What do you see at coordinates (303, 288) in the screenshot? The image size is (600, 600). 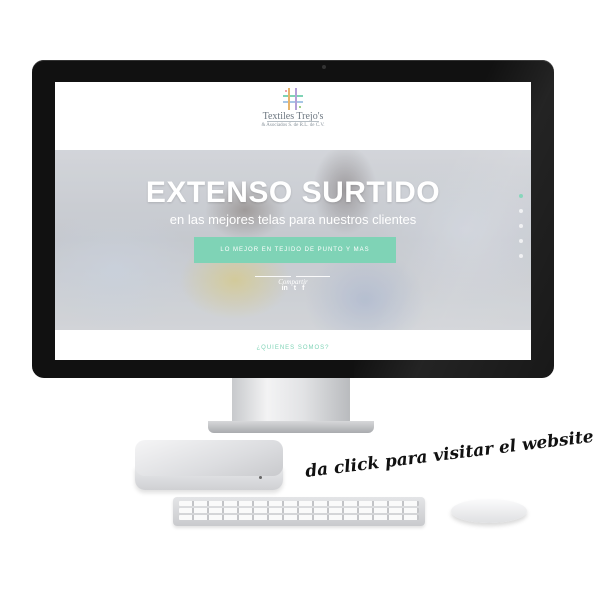 I see `facebook-icon: f` at bounding box center [303, 288].